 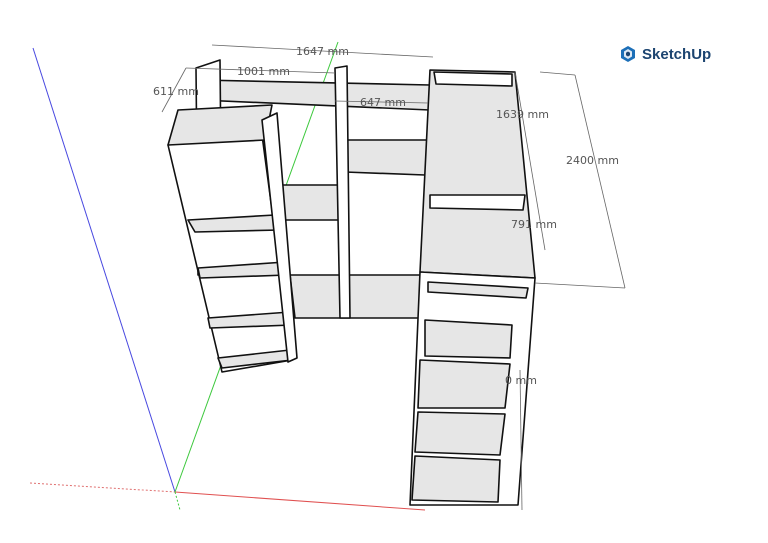 What do you see at coordinates (592, 160) in the screenshot?
I see `dim-label-height: 2400 mm` at bounding box center [592, 160].